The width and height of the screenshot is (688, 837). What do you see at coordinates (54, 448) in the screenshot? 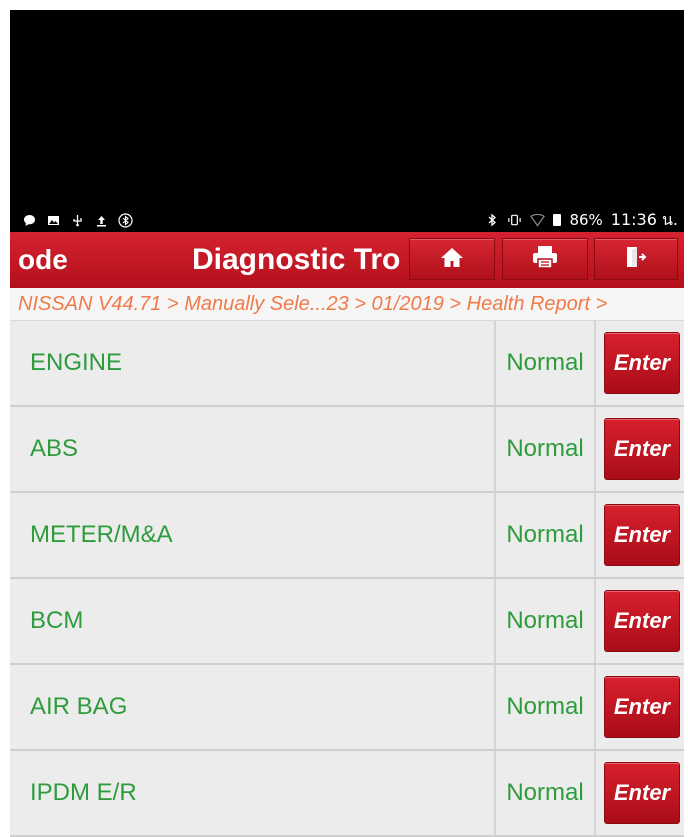
I see `system-name: ABS` at bounding box center [54, 448].